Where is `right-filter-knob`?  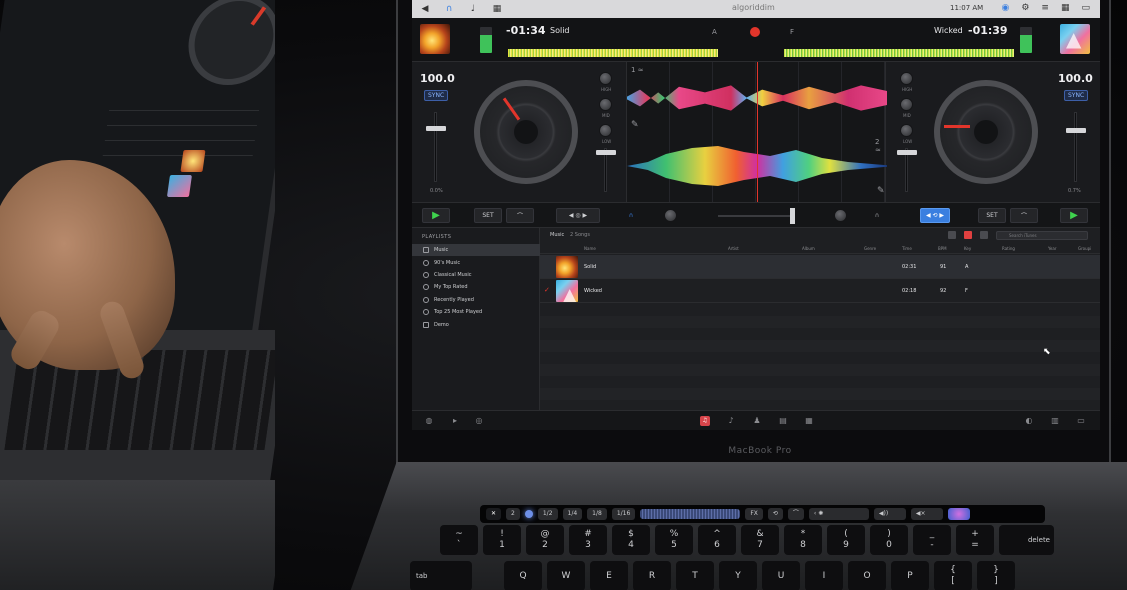
right-filter-knob is located at coordinates (840, 215).